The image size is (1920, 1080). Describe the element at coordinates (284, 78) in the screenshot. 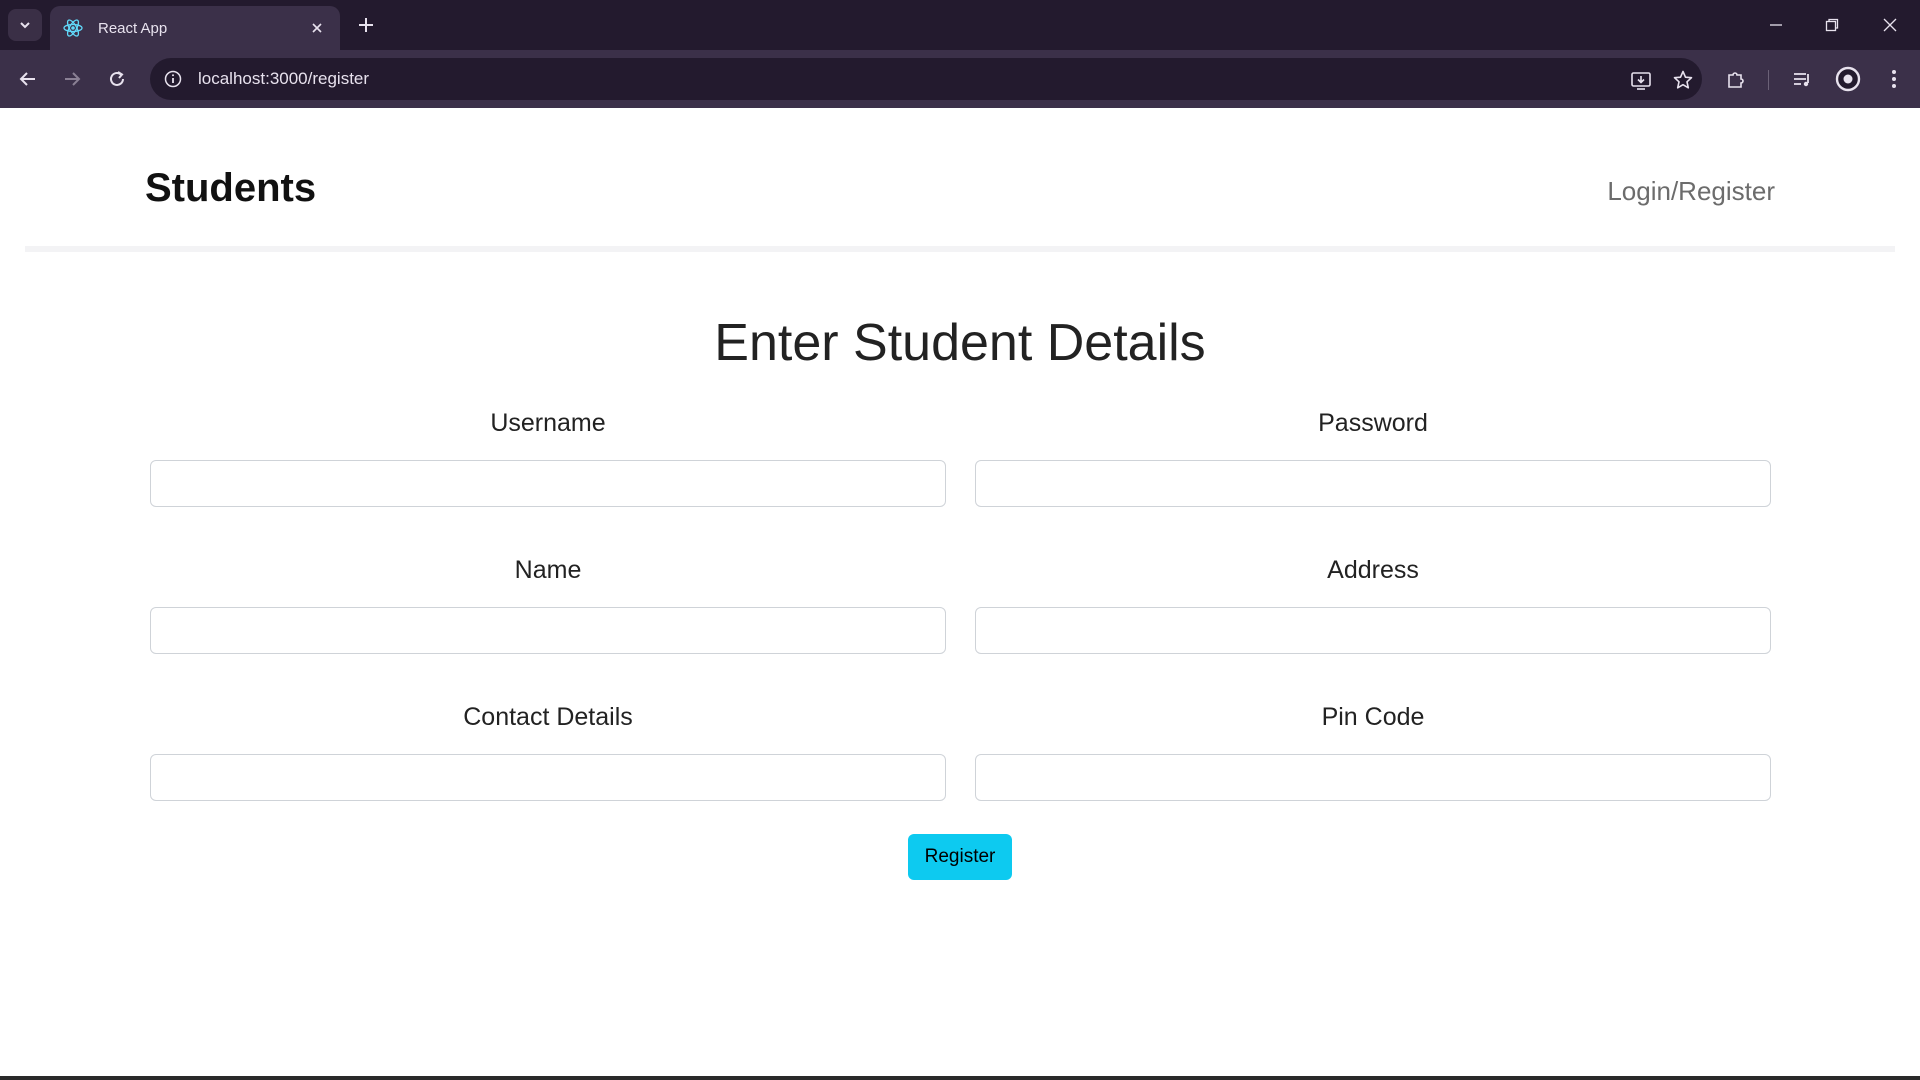

I see `url-text: localhost:3000/register` at that location.